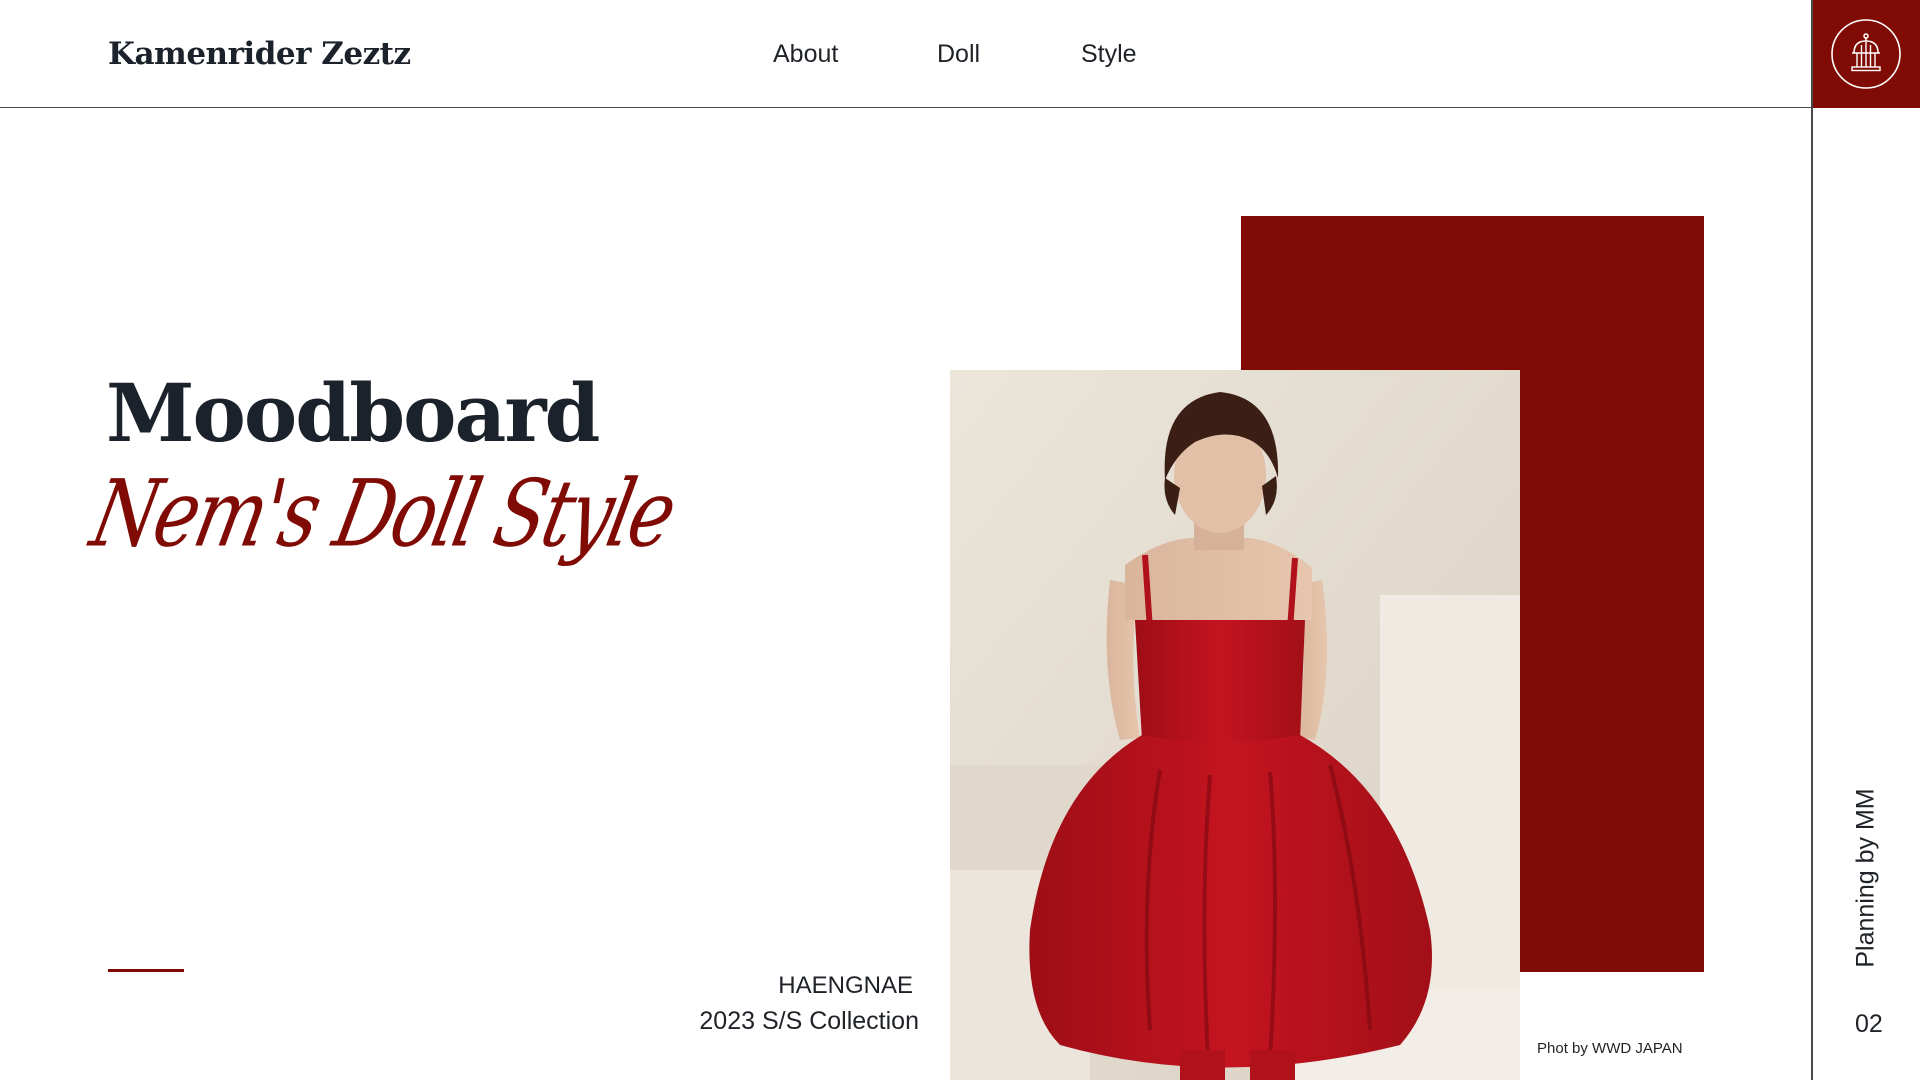 The height and width of the screenshot is (1080, 1920). I want to click on accent-dash, so click(146, 970).